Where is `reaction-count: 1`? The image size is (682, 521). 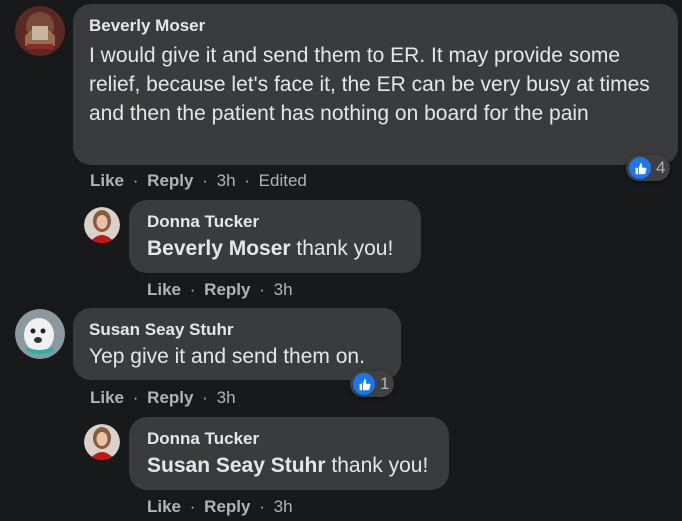
reaction-count: 1 is located at coordinates (372, 384).